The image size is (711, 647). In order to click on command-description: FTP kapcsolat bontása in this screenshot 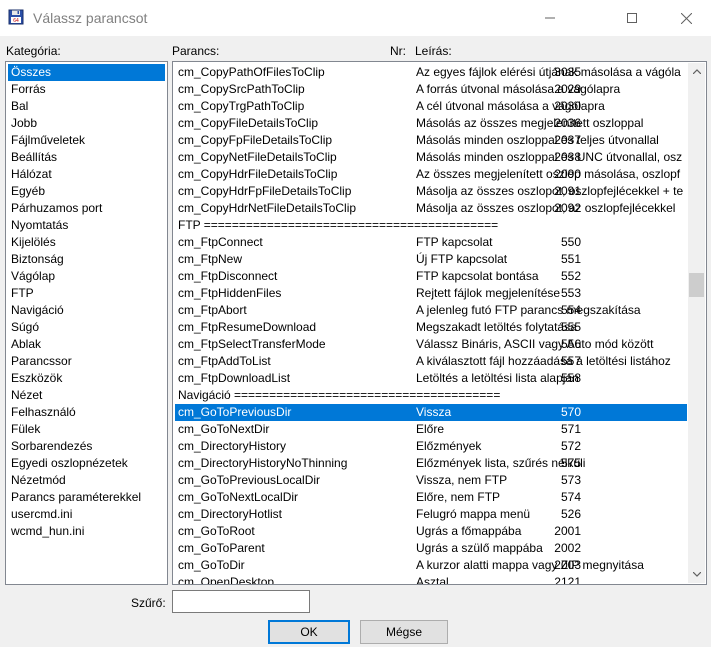, I will do `click(477, 276)`.